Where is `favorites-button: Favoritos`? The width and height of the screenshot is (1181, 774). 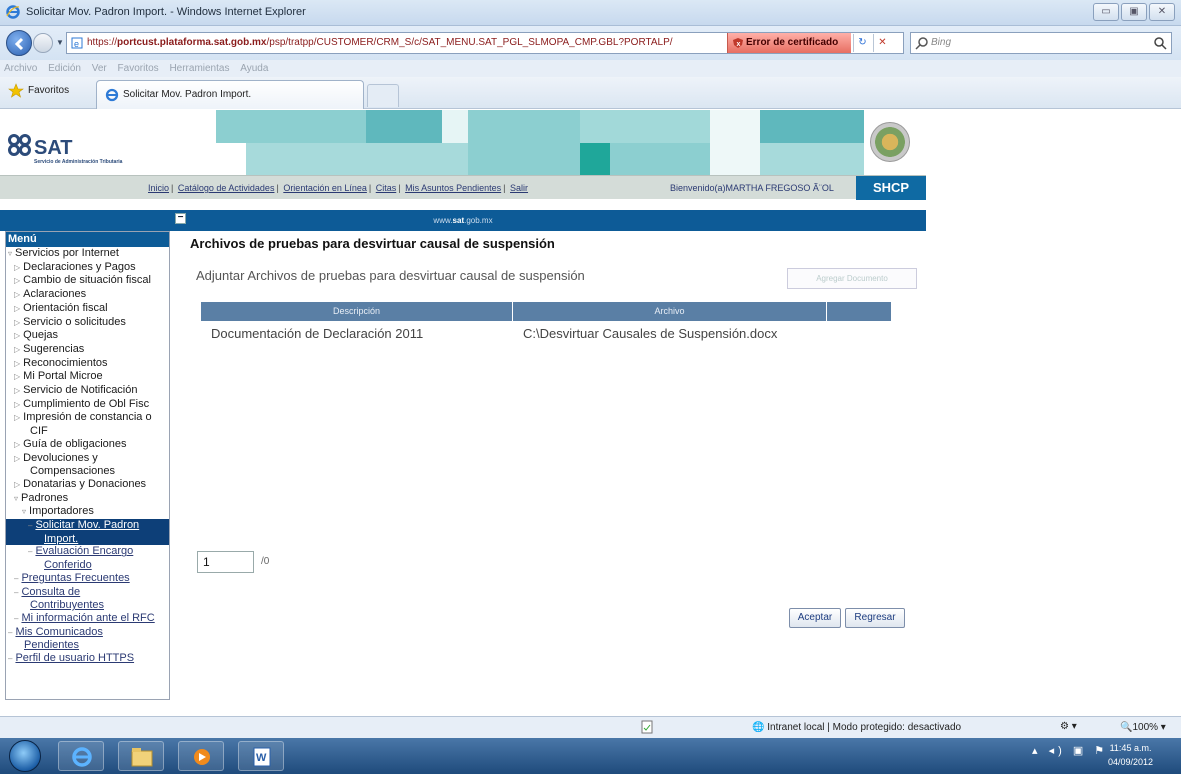
favorites-button: Favoritos is located at coordinates (39, 90).